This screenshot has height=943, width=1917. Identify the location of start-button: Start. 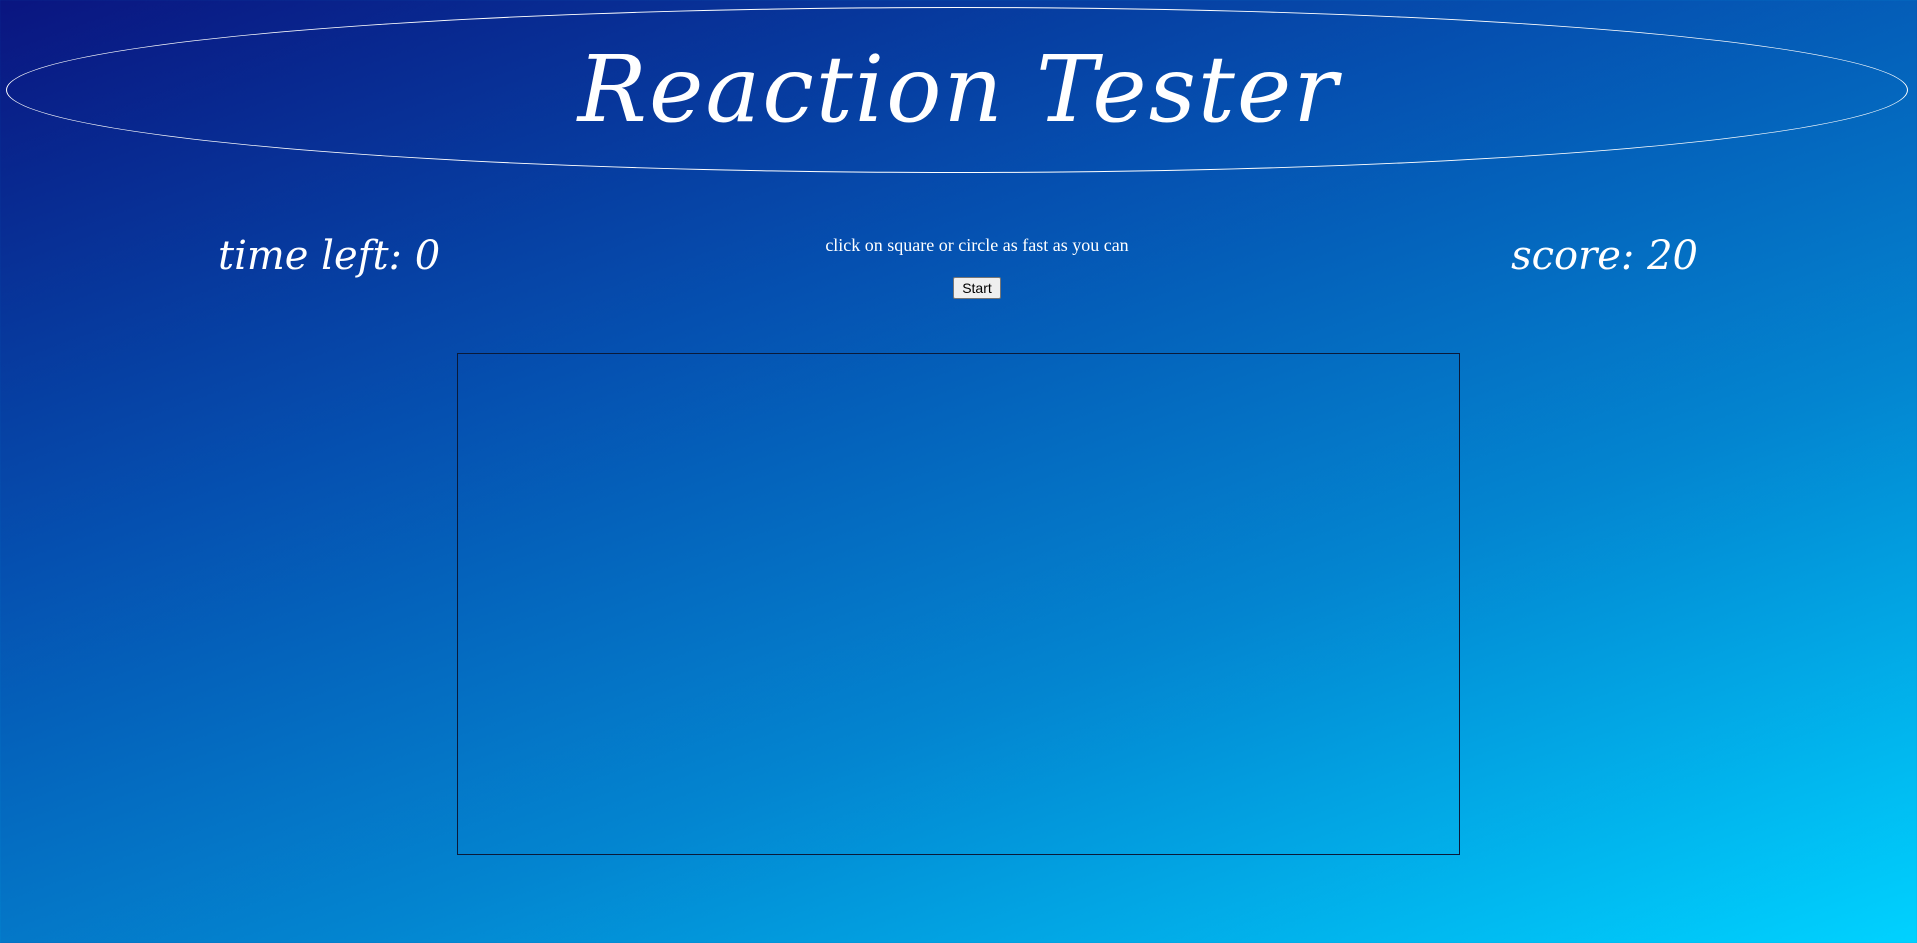
(977, 288).